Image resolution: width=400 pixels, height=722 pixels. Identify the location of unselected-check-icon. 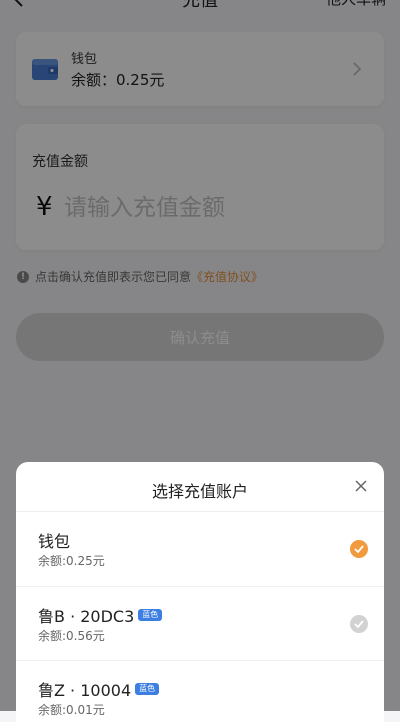
(359, 624).